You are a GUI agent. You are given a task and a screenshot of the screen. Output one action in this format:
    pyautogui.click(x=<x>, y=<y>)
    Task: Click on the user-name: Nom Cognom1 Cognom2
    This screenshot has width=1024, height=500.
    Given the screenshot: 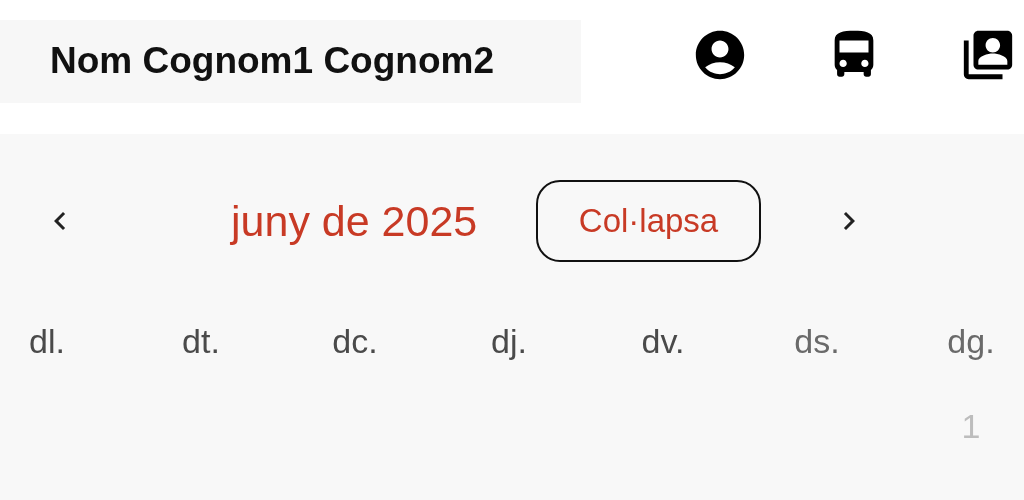 What is the action you would take?
    pyautogui.click(x=290, y=61)
    